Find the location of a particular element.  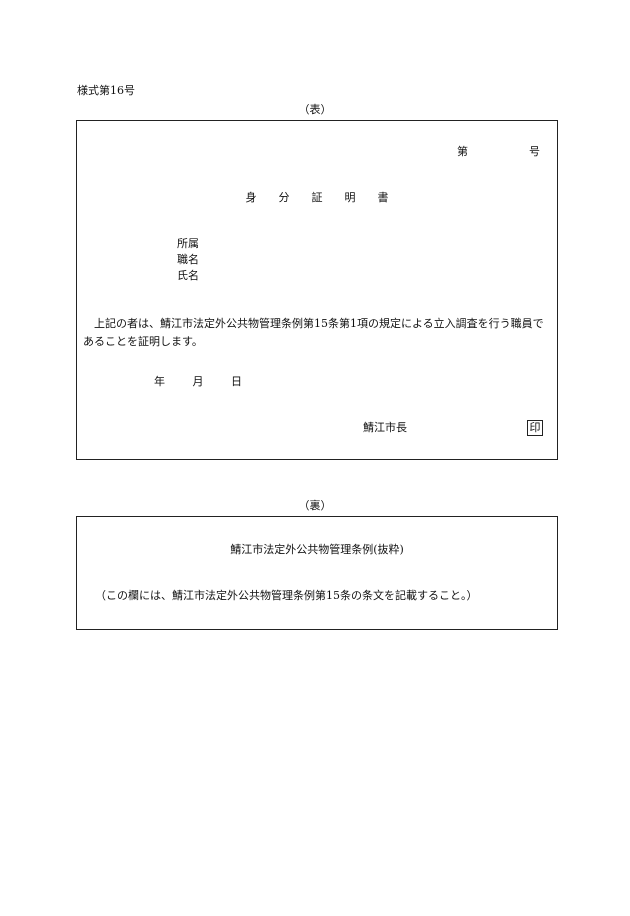

certificate-number-prefix: 第 is located at coordinates (462, 151).